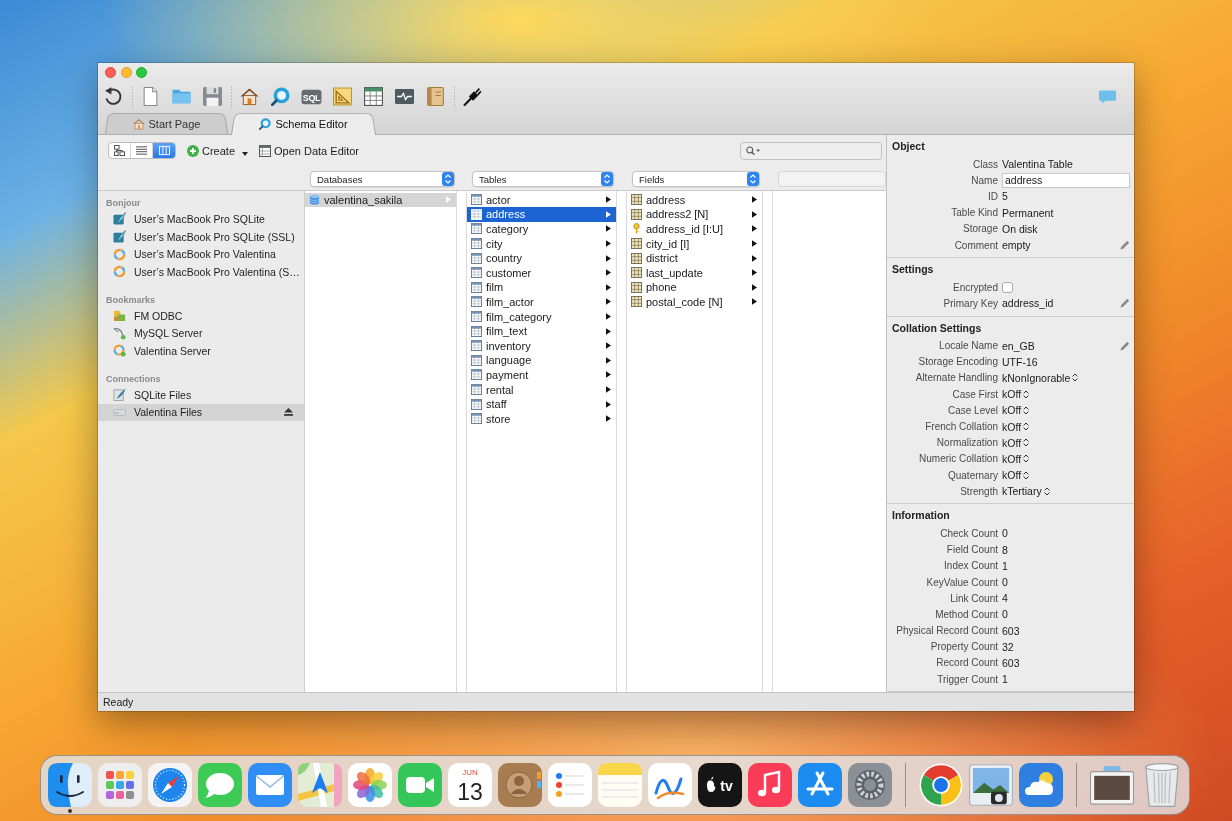 Image resolution: width=1232 pixels, height=821 pixels. I want to click on contacts-book-icon, so click(520, 785).